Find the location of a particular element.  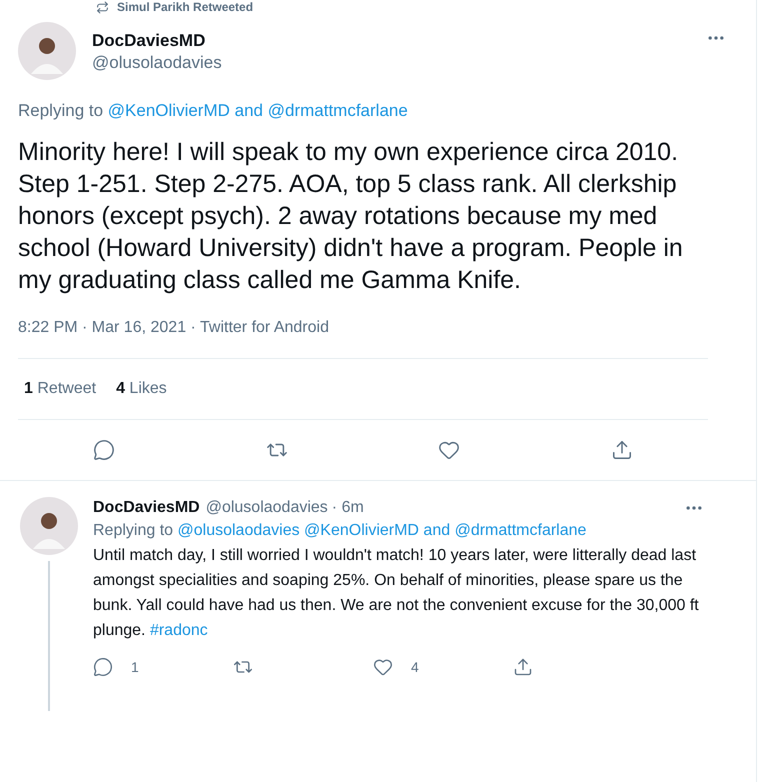

retweet-label: Simul Parikh Retweeted is located at coordinates (185, 7).